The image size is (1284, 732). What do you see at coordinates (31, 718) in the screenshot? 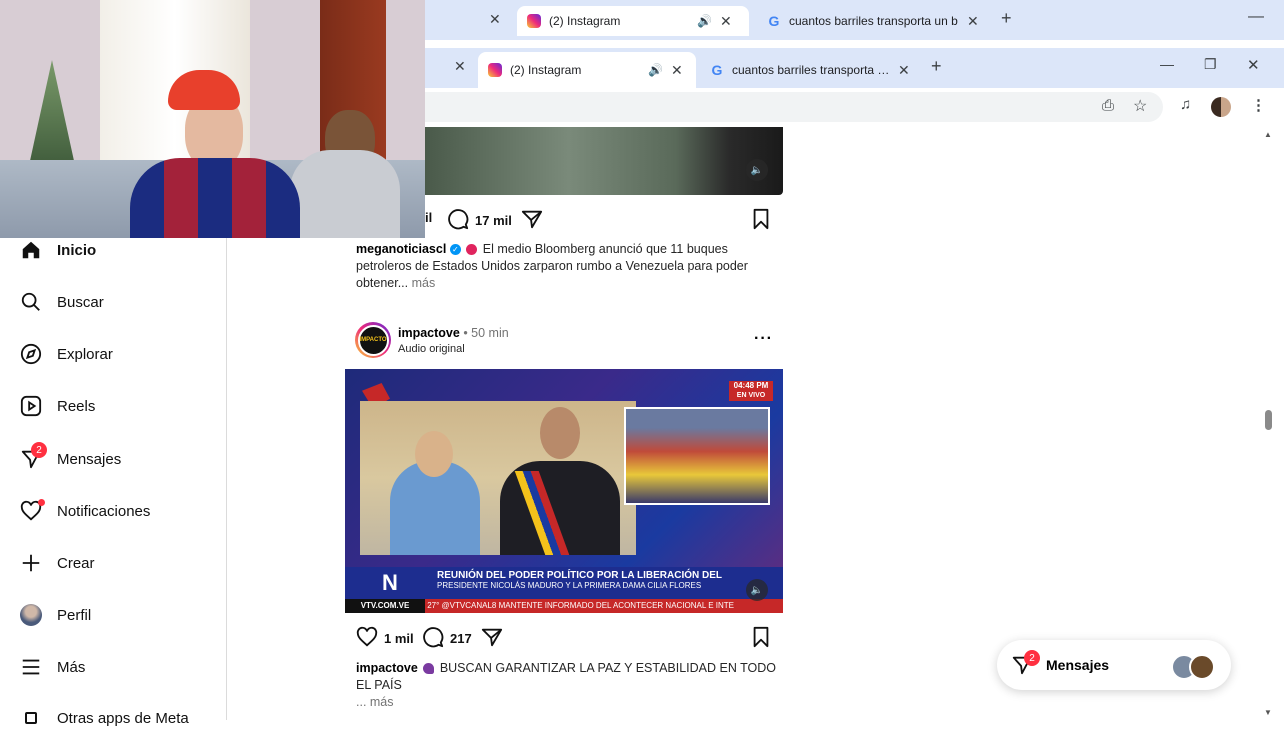
I see `meta-icon` at bounding box center [31, 718].